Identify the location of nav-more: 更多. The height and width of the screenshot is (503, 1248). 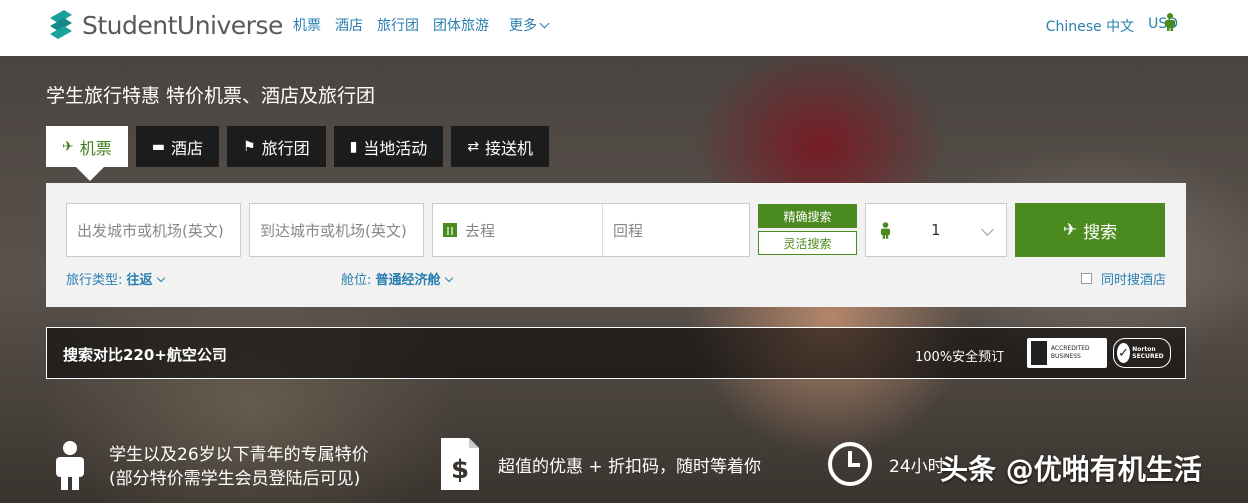
(529, 25).